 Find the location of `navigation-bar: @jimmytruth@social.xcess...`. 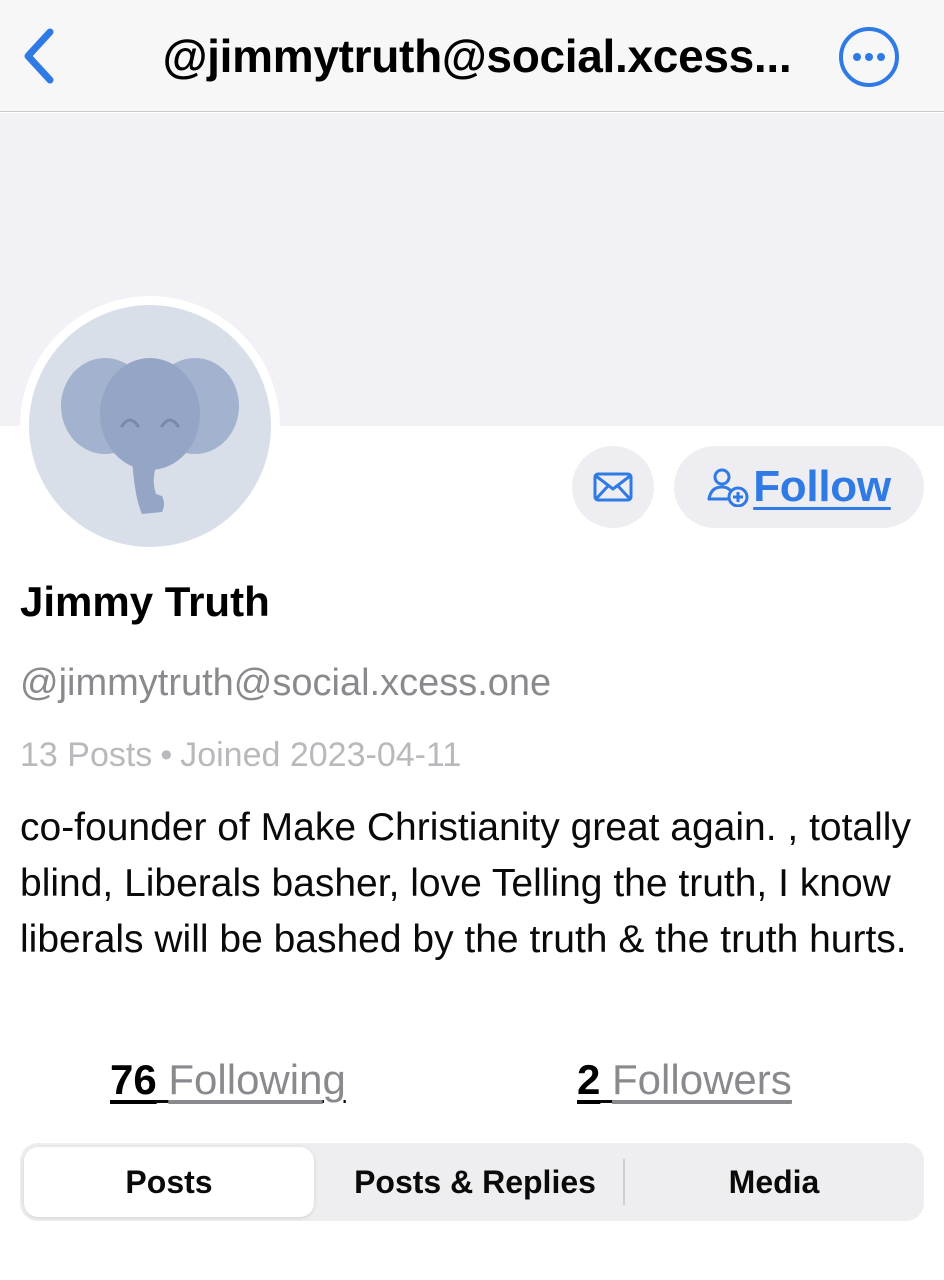

navigation-bar: @jimmytruth@social.xcess... is located at coordinates (472, 56).